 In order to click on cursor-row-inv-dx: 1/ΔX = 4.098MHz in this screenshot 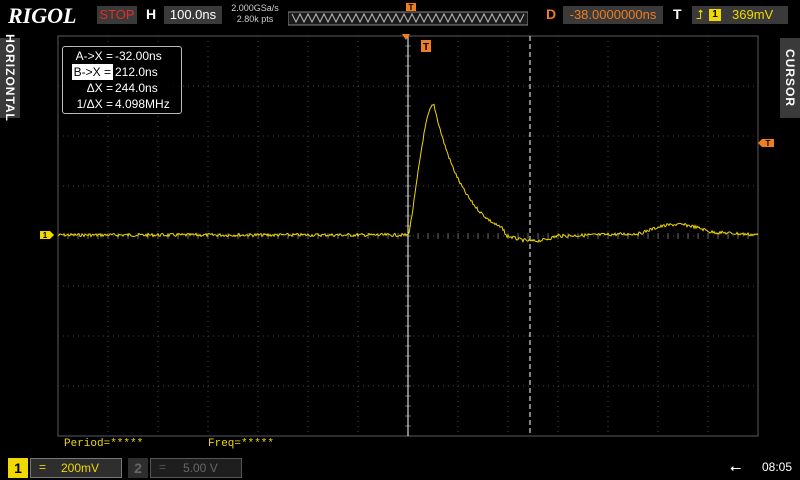, I will do `click(122, 104)`.